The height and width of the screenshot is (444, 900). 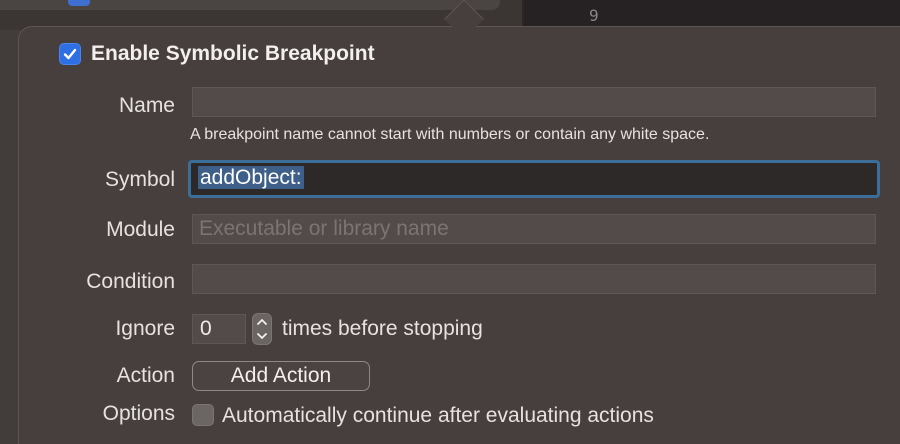 I want to click on condition-label: Condition, so click(x=130, y=281).